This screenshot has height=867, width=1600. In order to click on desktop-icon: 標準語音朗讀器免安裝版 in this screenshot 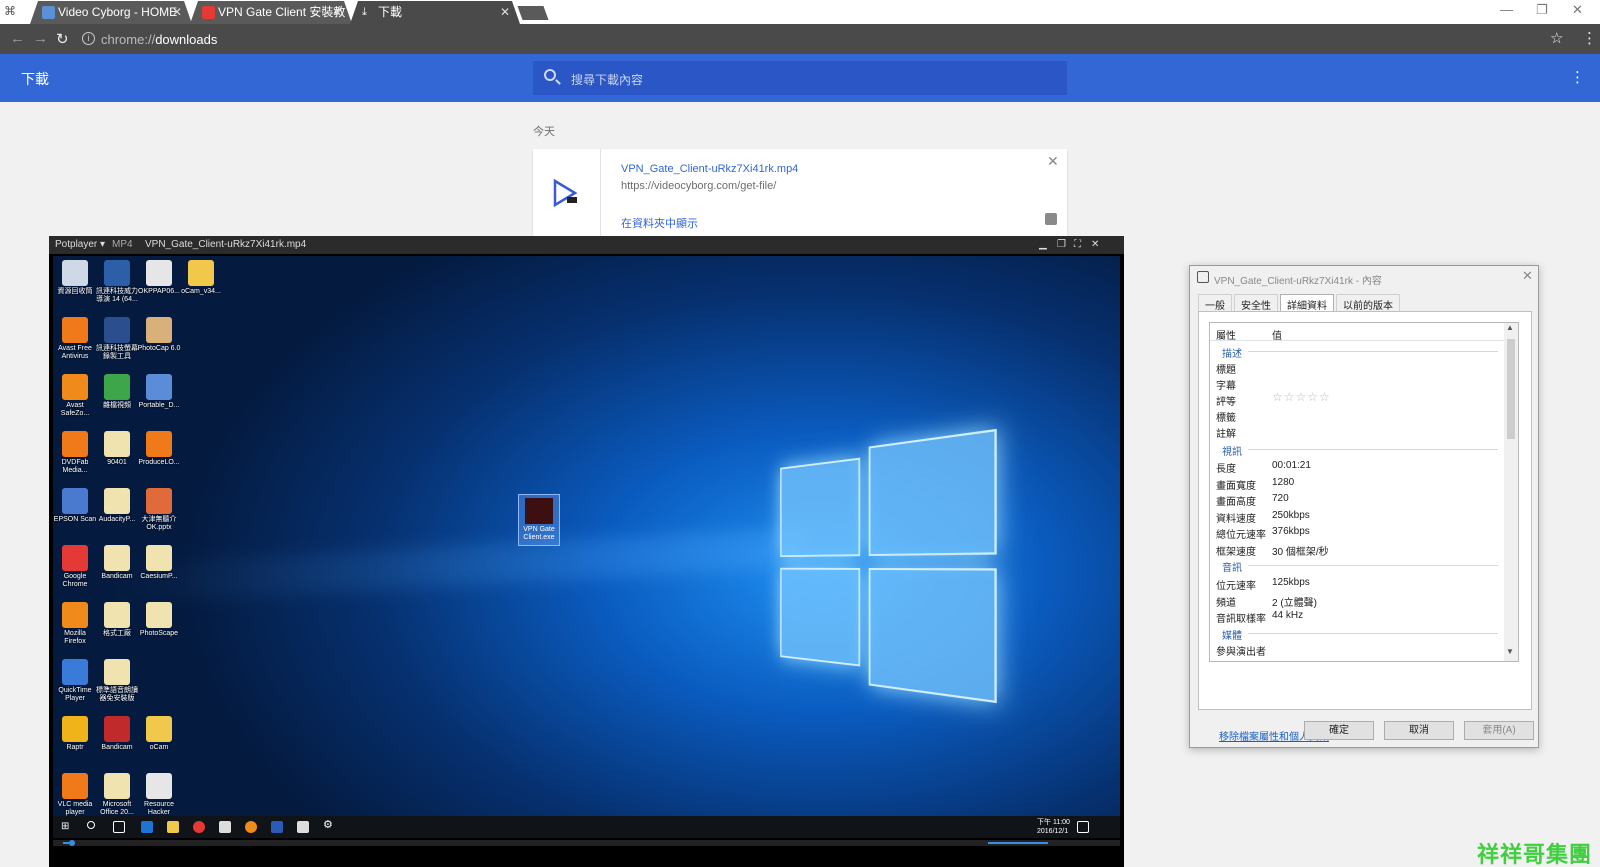, I will do `click(117, 681)`.